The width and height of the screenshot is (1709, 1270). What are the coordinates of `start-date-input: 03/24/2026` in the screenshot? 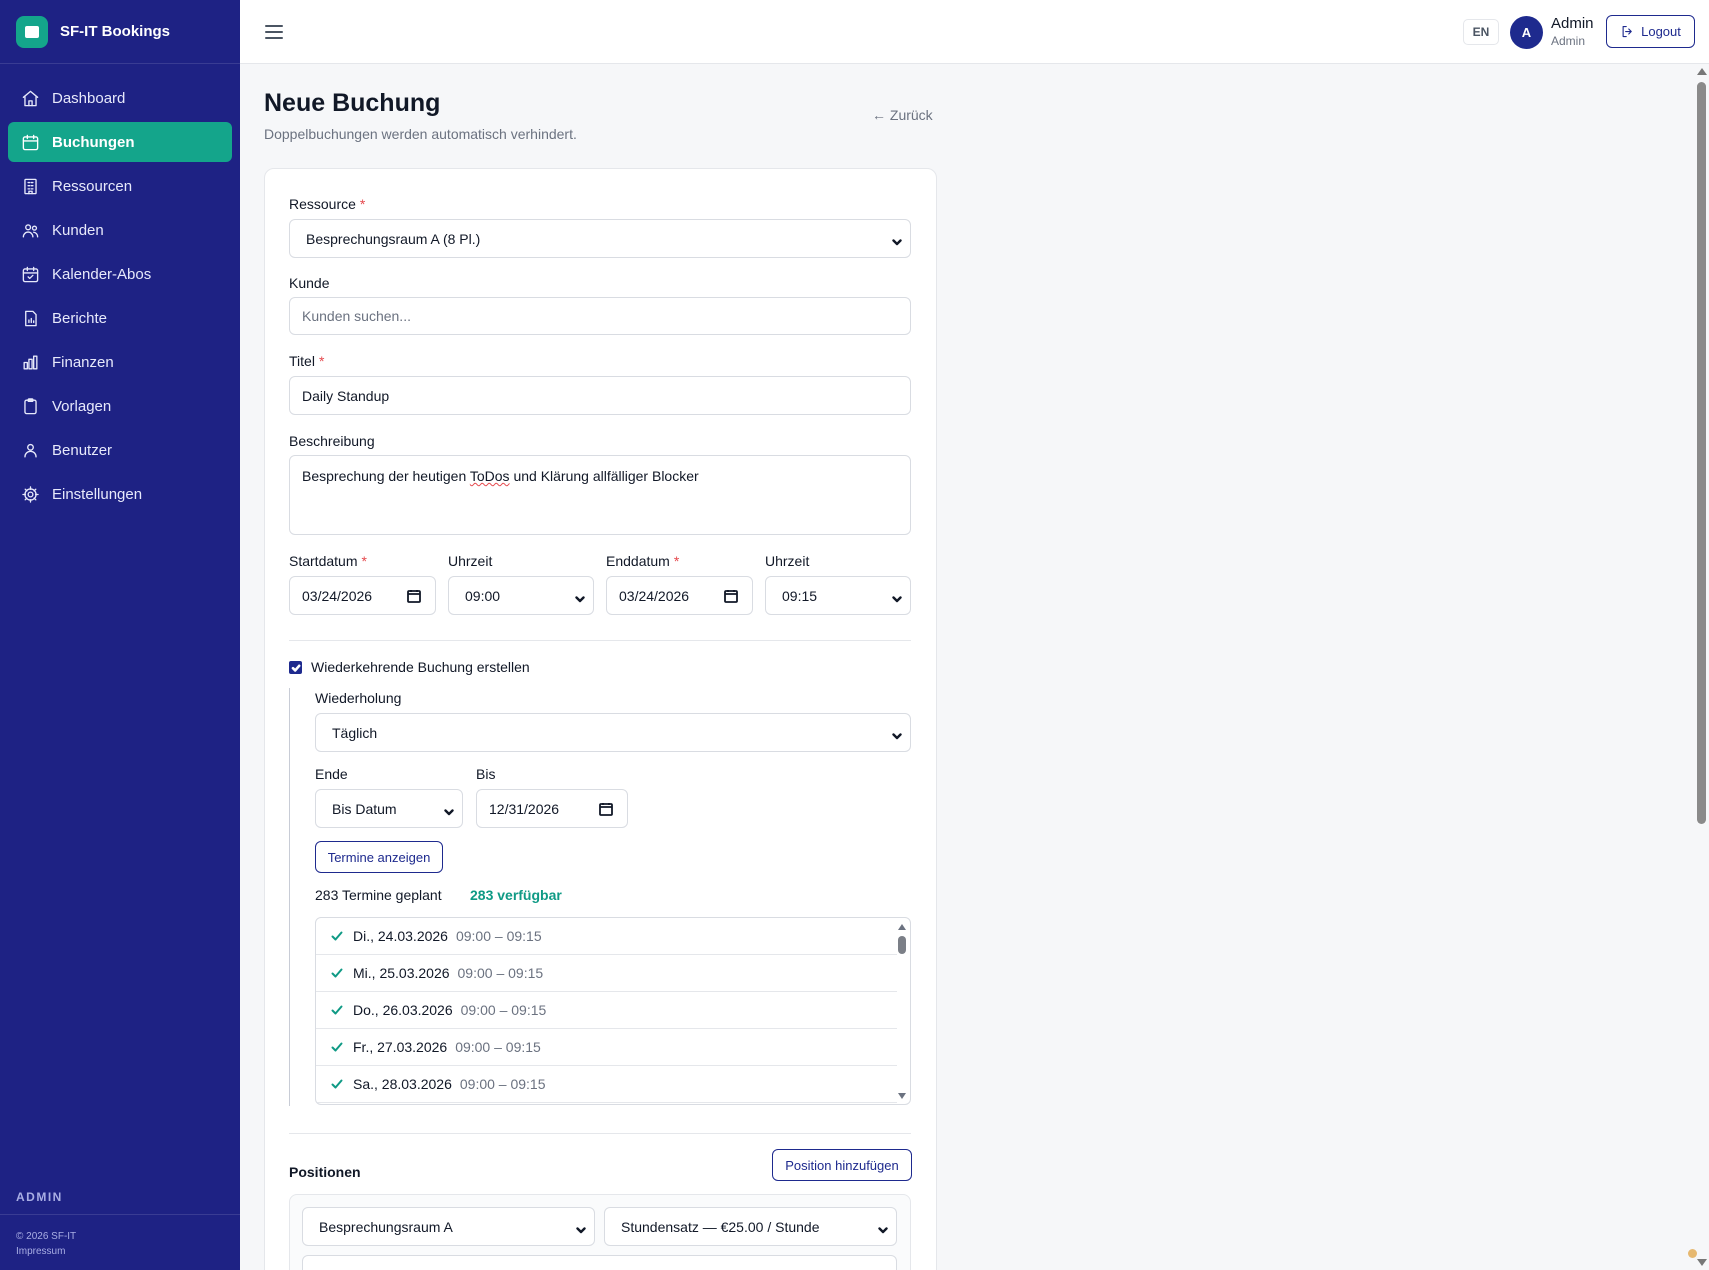 It's located at (362, 595).